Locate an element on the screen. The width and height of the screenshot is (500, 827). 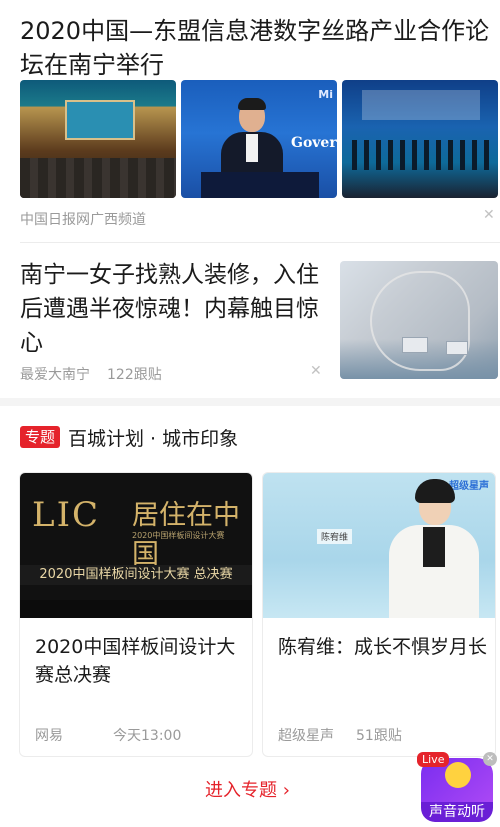
thumbnail-wall-wiring is located at coordinates (419, 320).